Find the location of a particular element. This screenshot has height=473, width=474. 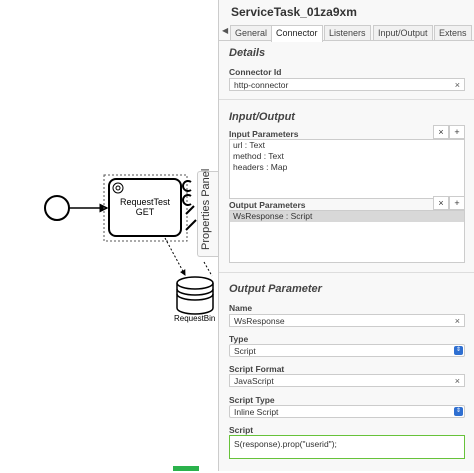

task-label-line2: GET is located at coordinates (145, 212).